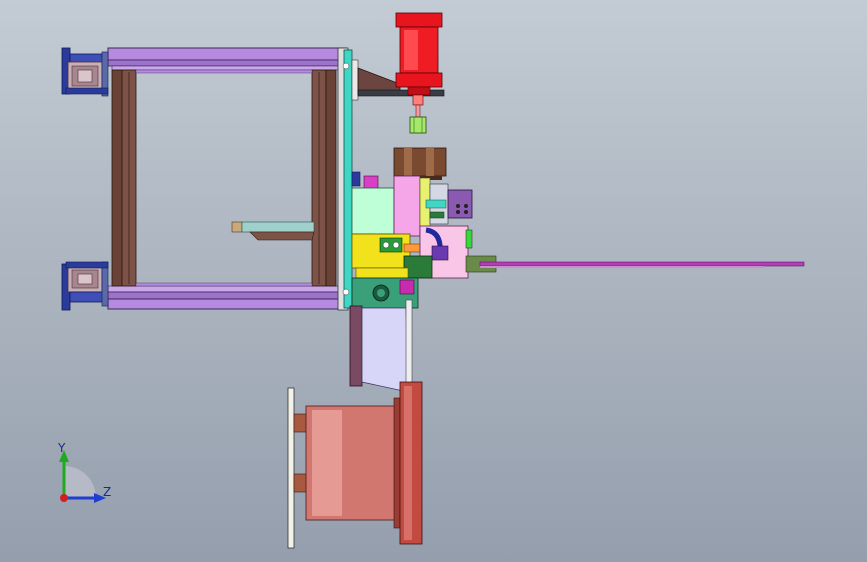  Describe the element at coordinates (62, 448) in the screenshot. I see `y-axis-label: Y` at that location.